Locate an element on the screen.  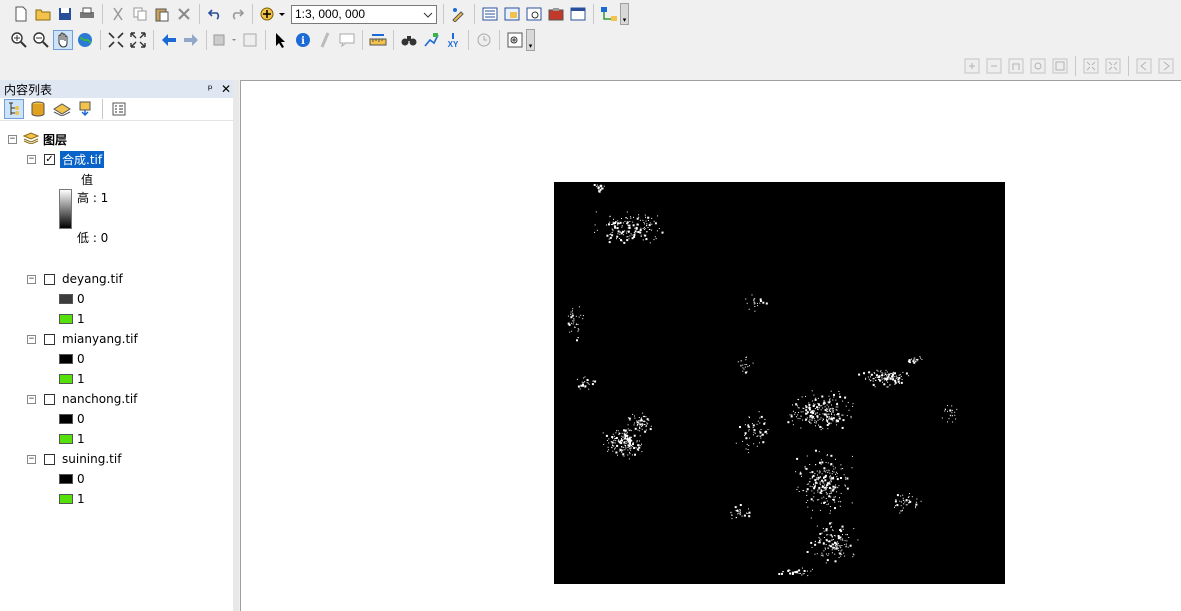
viewer-window-icon is located at coordinates (515, 40).